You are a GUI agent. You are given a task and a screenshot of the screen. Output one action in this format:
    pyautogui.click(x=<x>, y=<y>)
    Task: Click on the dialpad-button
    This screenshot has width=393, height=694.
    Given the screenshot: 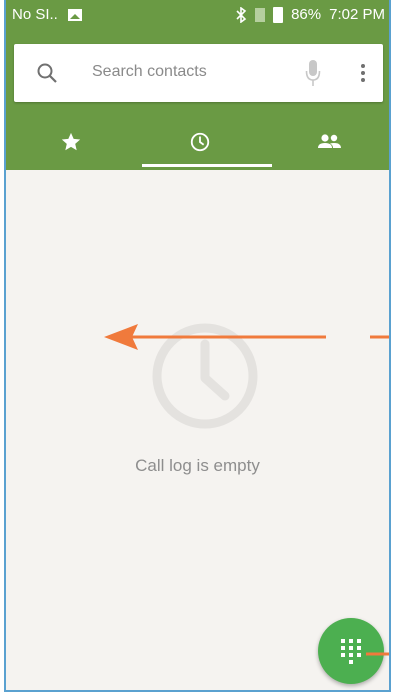 What is the action you would take?
    pyautogui.click(x=351, y=651)
    